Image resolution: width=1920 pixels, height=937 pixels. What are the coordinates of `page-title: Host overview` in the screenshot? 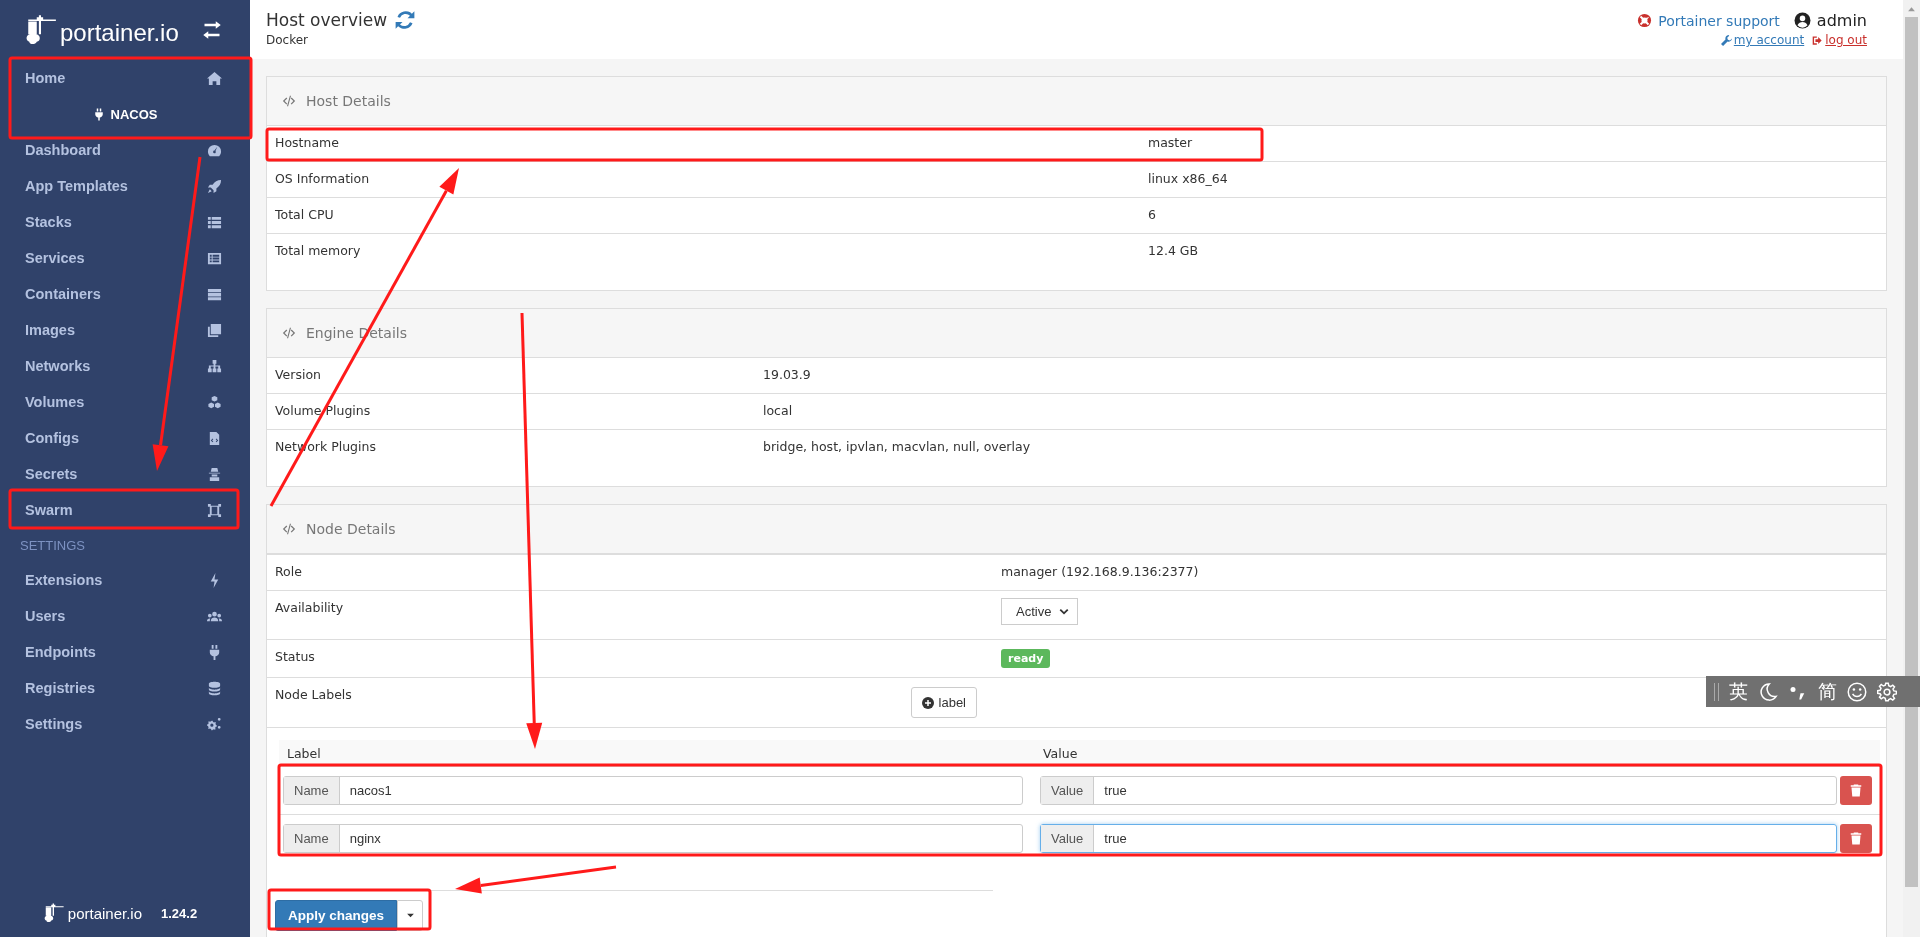 It's located at (327, 20).